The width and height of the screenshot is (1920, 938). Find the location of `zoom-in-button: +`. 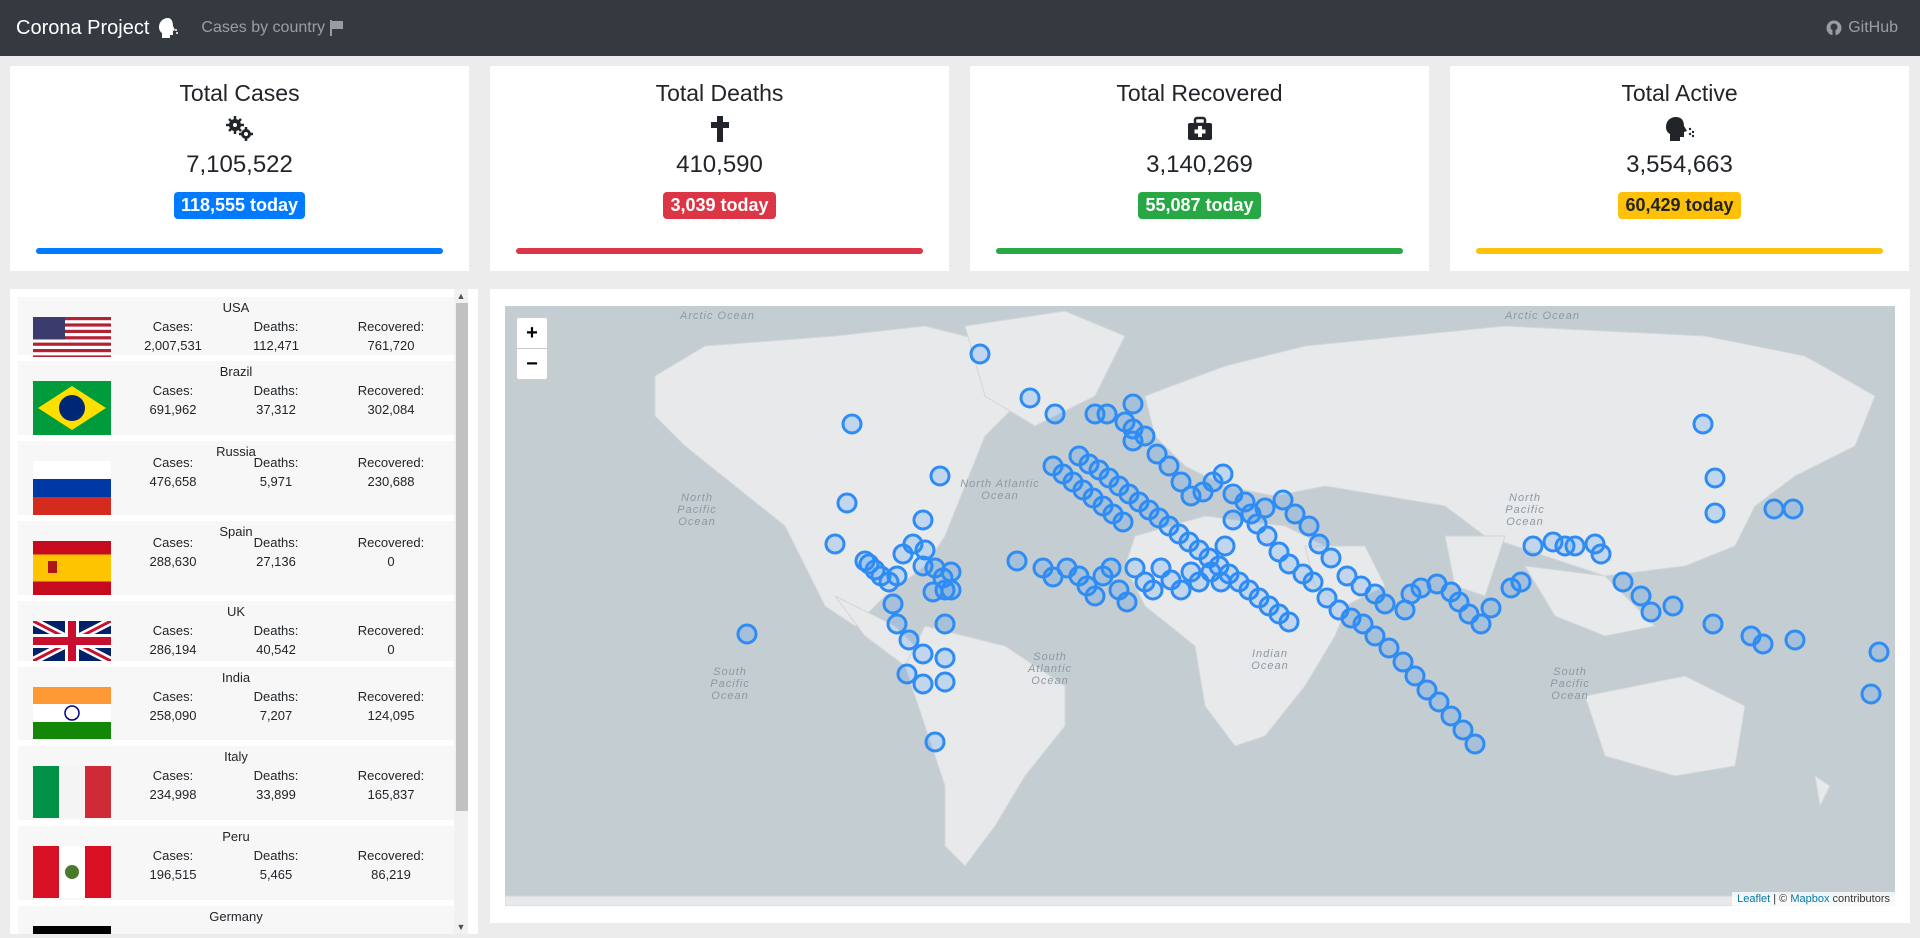

zoom-in-button: + is located at coordinates (532, 333).